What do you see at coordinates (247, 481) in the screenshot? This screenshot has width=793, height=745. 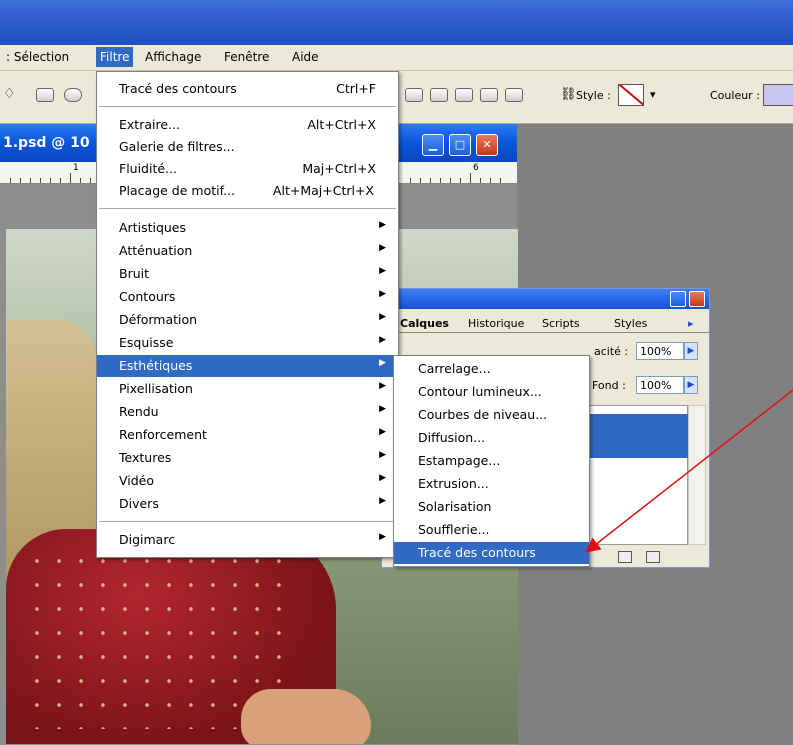 I see `menu-item-video: Vidéo ▶` at bounding box center [247, 481].